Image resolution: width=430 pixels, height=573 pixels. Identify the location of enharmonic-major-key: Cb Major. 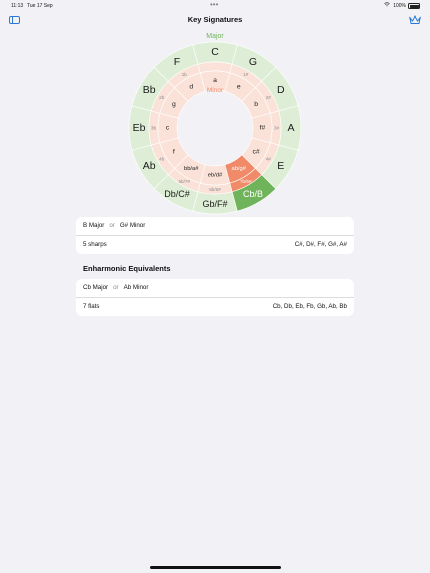
(96, 287).